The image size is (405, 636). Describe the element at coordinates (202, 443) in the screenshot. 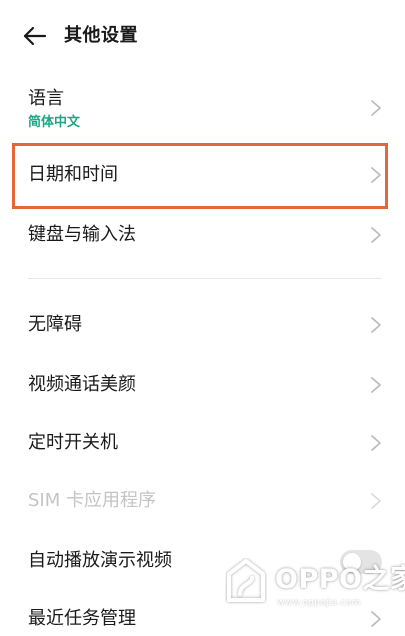

I see `settings-item-scheduled-power: 定时开关机` at that location.